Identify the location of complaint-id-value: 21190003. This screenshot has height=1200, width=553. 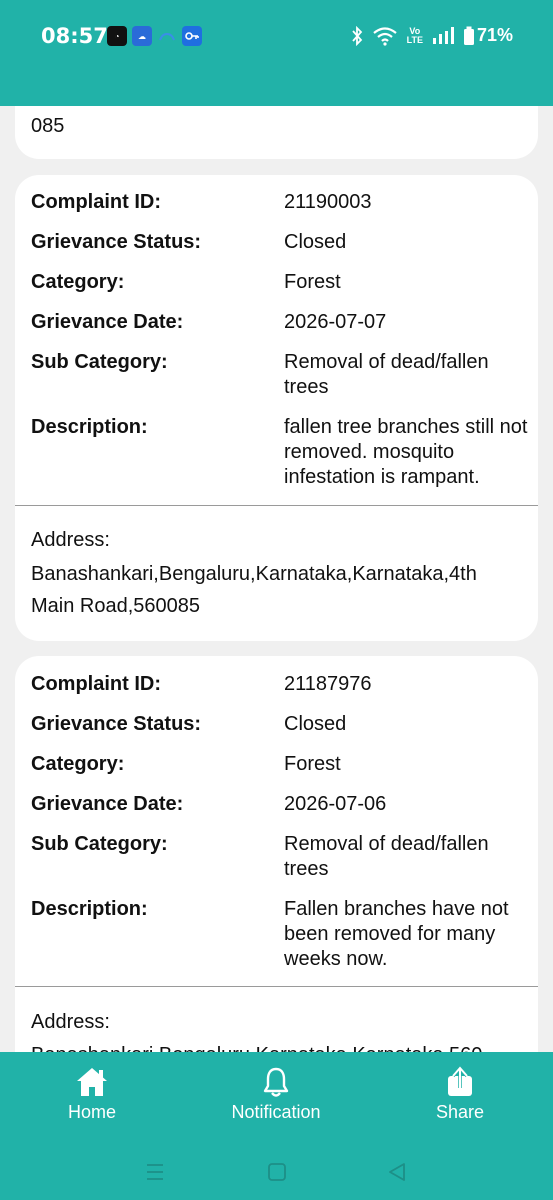
(328, 202).